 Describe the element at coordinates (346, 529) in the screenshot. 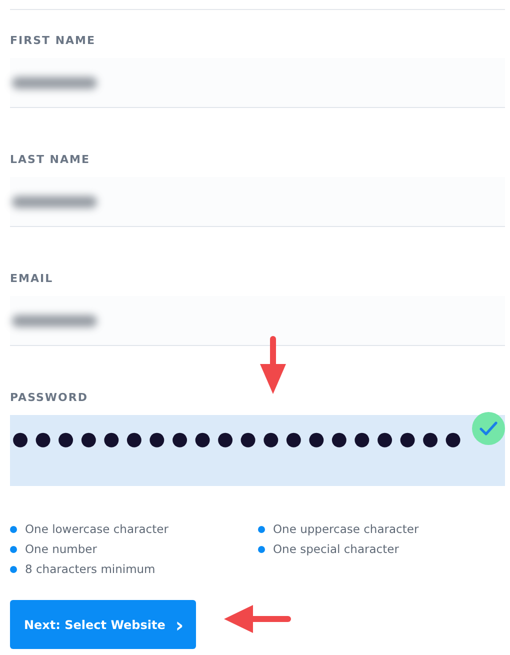

I see `requirement-text: One uppercase character` at that location.